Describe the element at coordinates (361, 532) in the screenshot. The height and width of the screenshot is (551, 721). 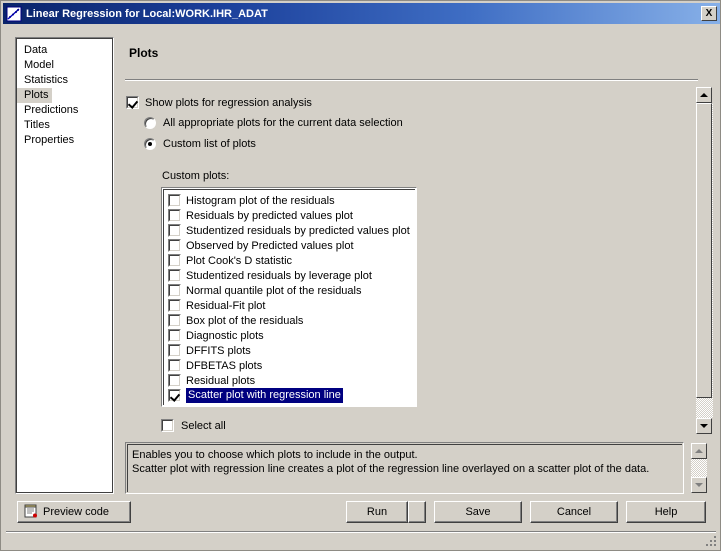
I see `bottom-separator` at that location.